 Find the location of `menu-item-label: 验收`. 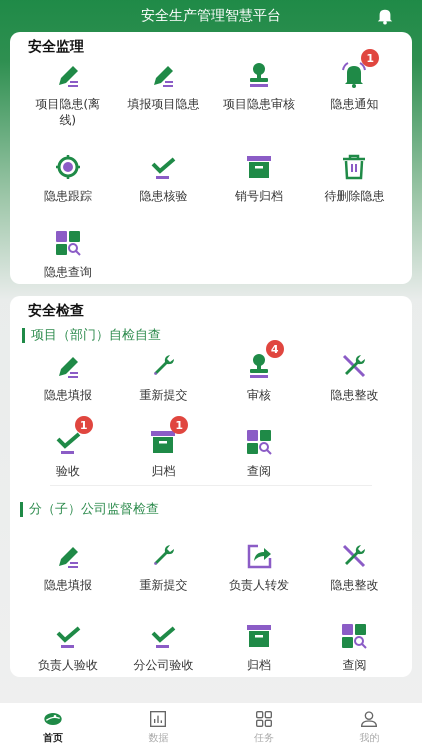

menu-item-label: 验收 is located at coordinates (68, 471).